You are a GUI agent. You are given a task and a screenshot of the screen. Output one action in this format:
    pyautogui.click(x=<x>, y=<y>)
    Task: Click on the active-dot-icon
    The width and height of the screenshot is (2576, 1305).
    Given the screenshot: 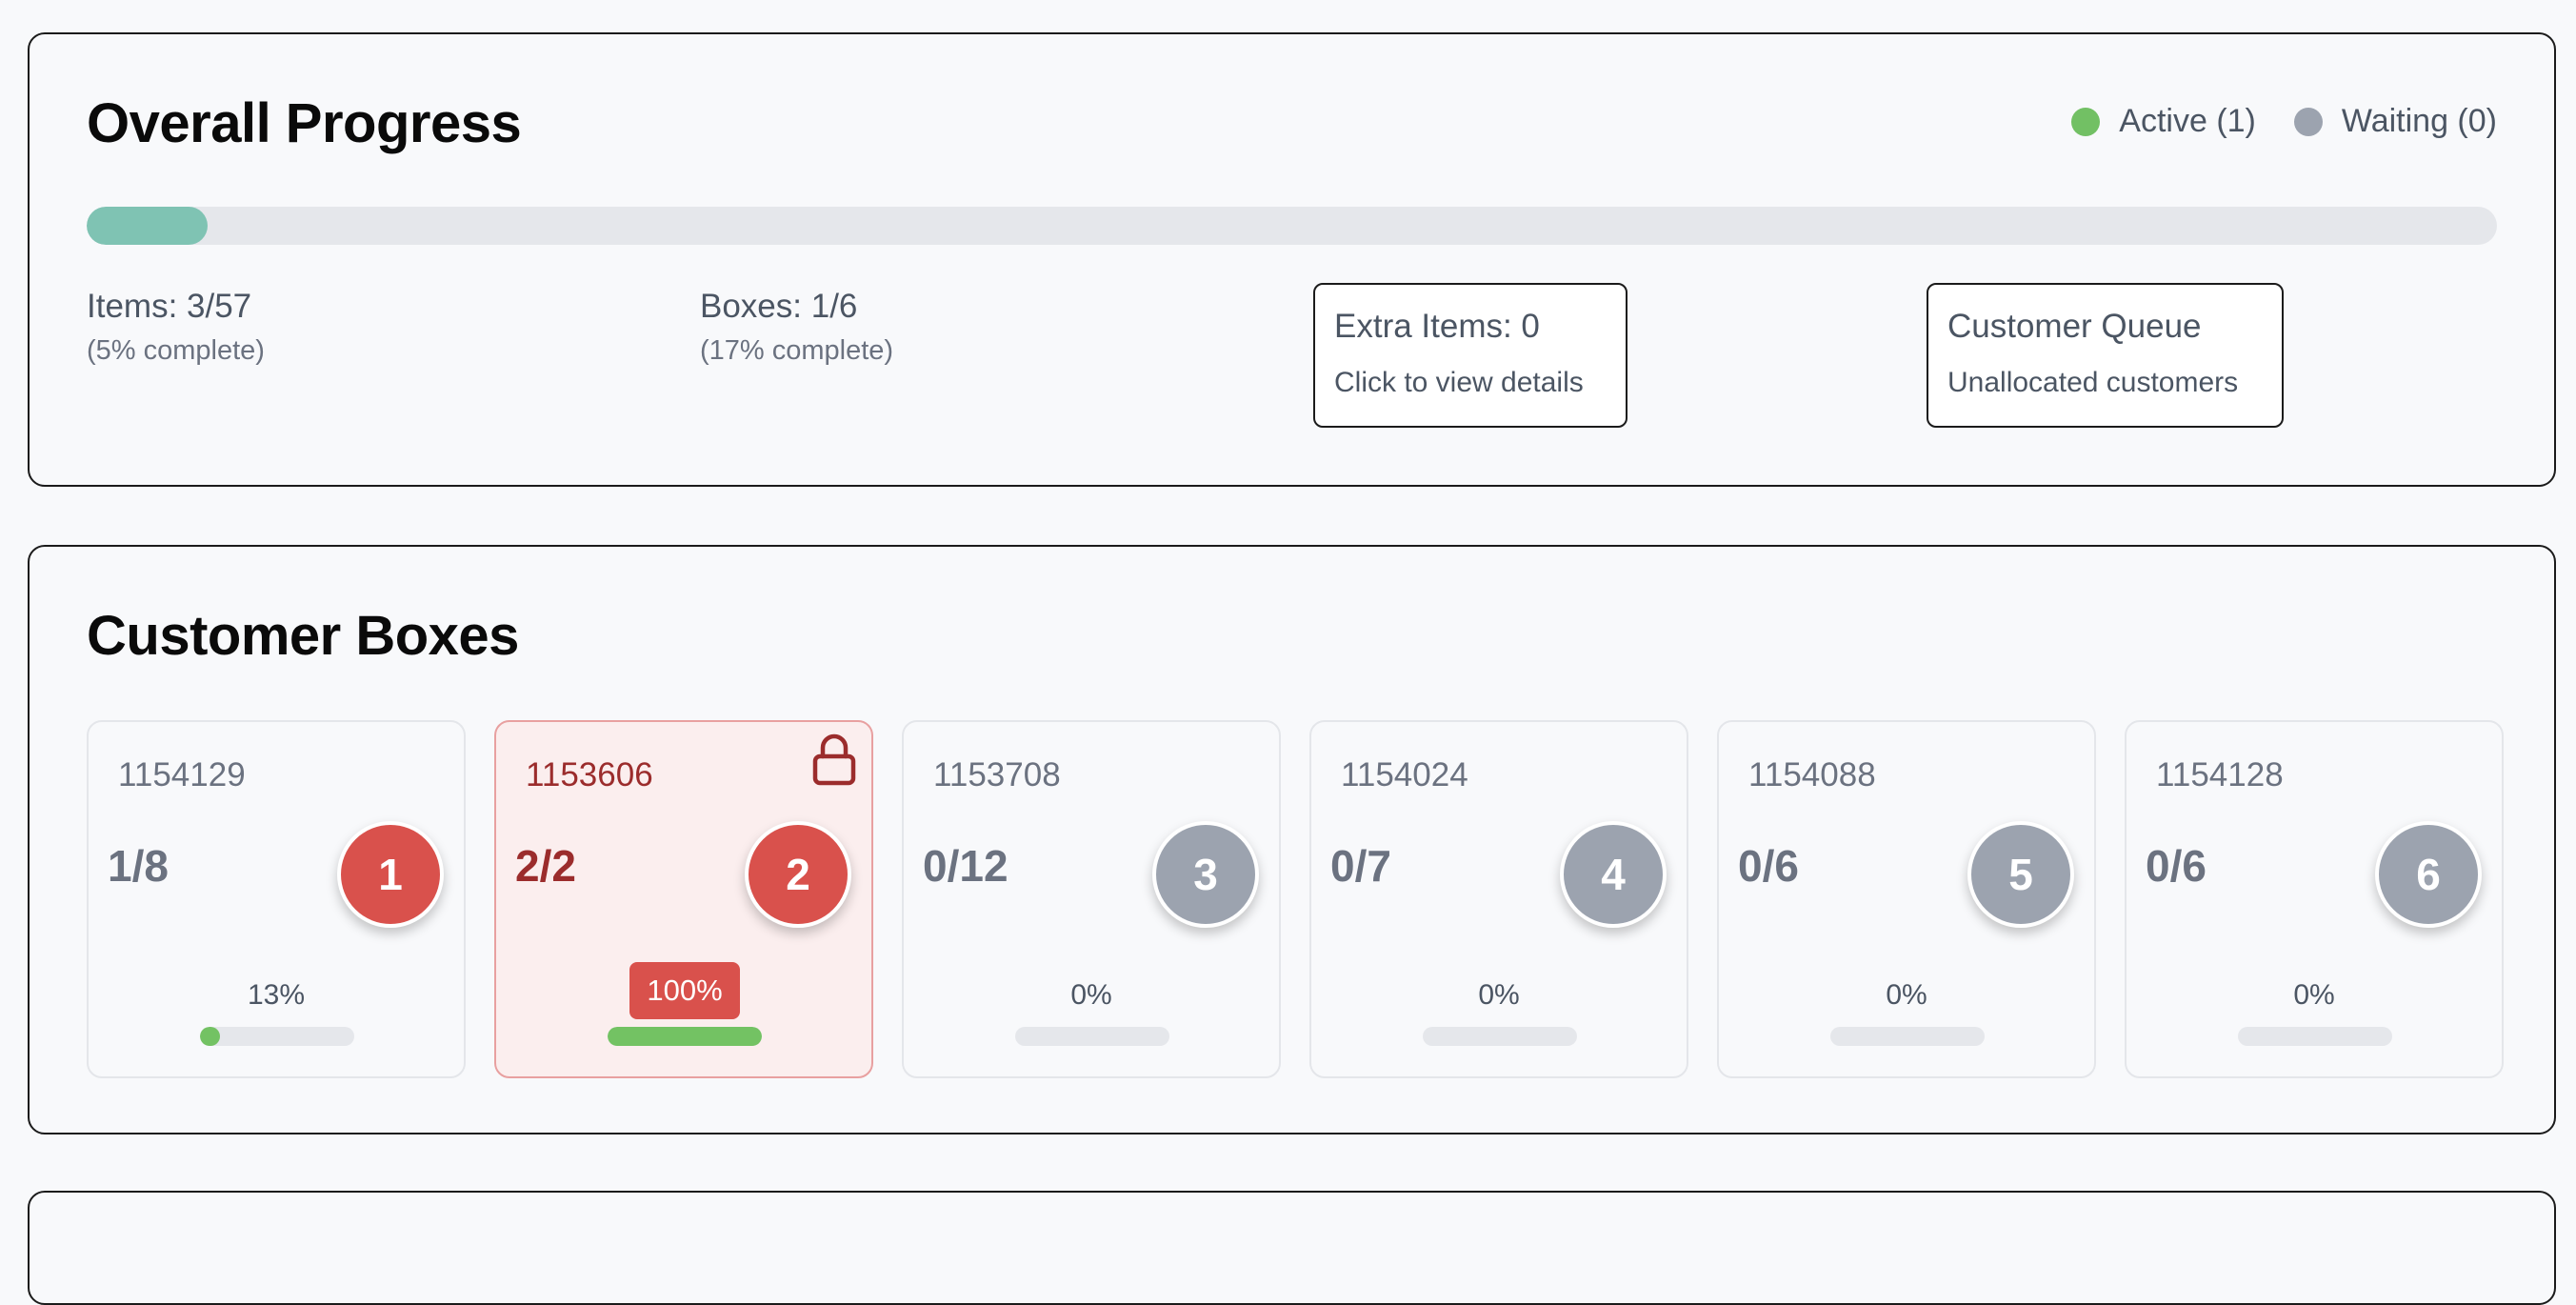 What is the action you would take?
    pyautogui.click(x=2086, y=121)
    